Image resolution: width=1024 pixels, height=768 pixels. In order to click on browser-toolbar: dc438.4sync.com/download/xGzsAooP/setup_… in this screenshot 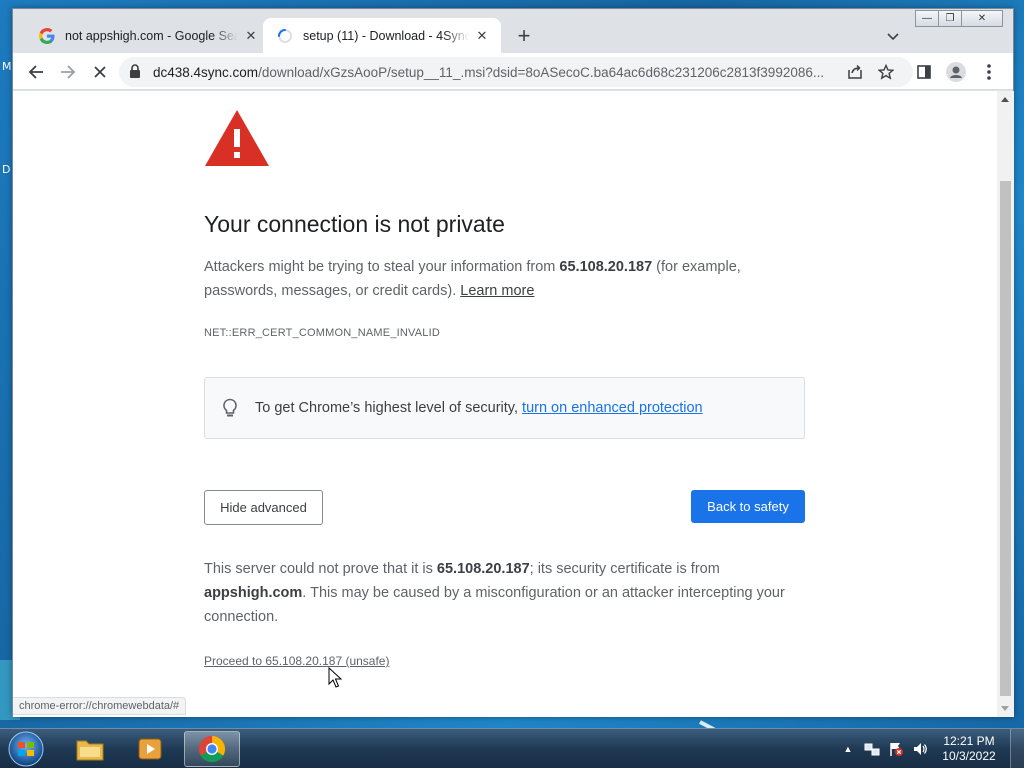, I will do `click(513, 71)`.